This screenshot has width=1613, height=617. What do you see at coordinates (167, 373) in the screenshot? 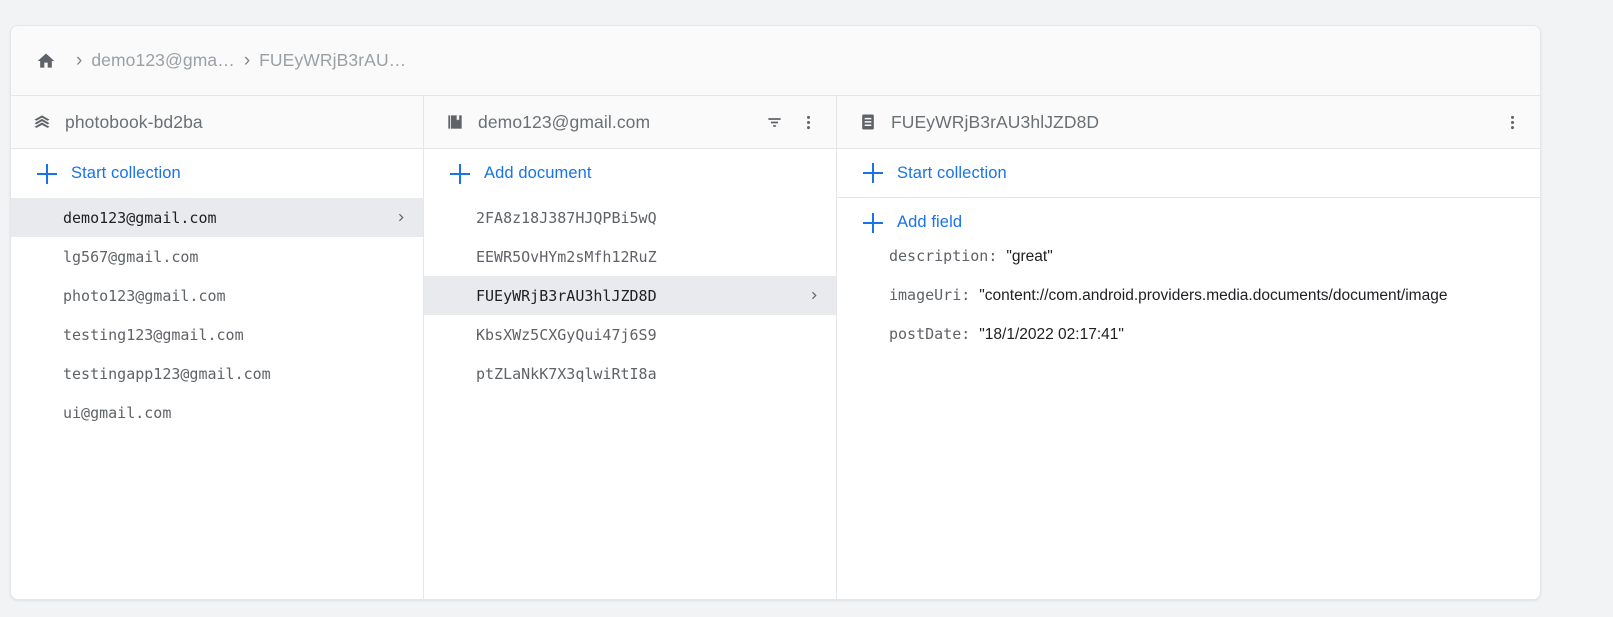
I see `collection-name: testingapp123@gmail.com` at bounding box center [167, 373].